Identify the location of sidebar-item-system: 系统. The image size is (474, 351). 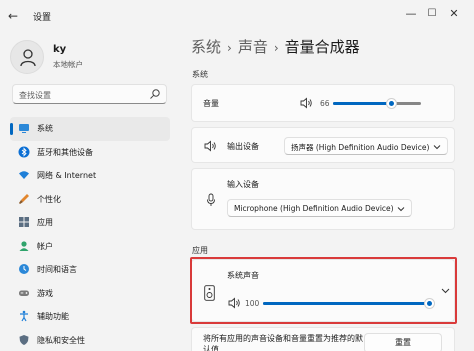
(90, 129).